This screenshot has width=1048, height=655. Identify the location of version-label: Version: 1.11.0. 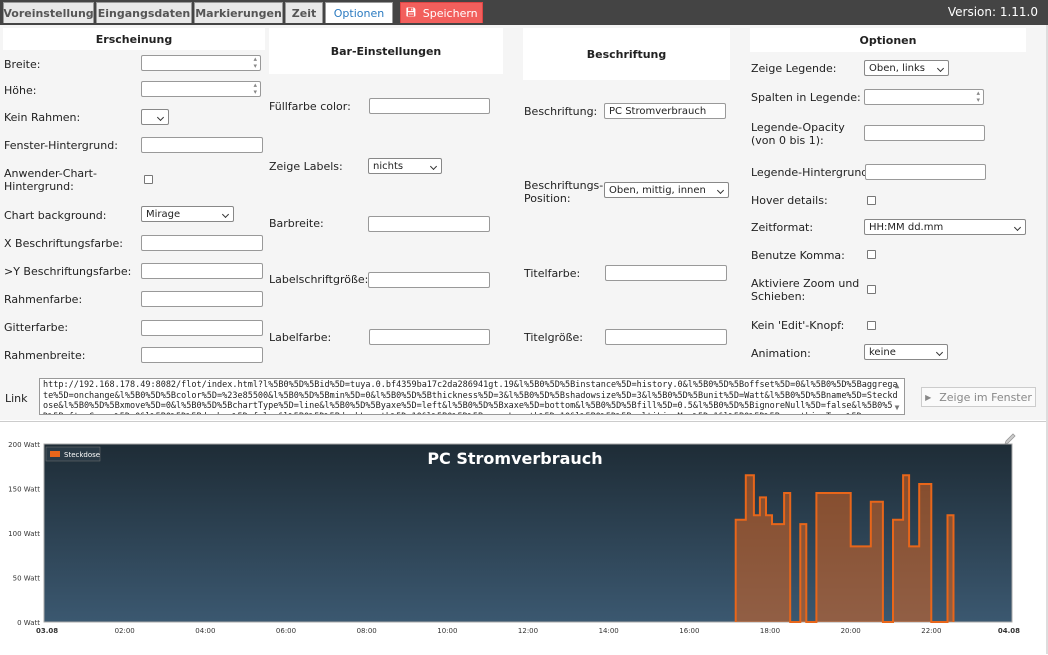
(992, 12).